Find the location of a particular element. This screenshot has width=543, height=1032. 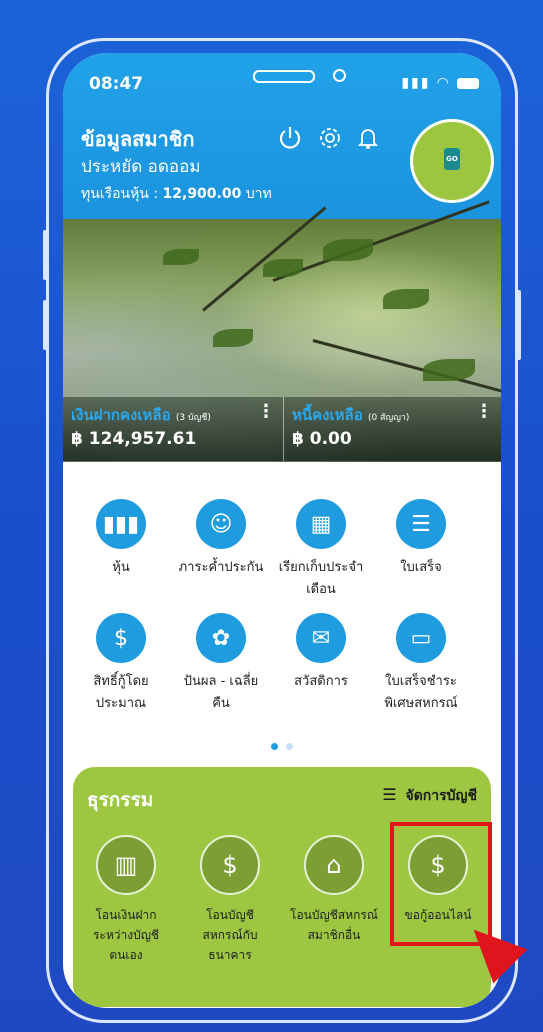

menu-guarantee: ☺ ภาระค้ำประกัน is located at coordinates (221, 539).